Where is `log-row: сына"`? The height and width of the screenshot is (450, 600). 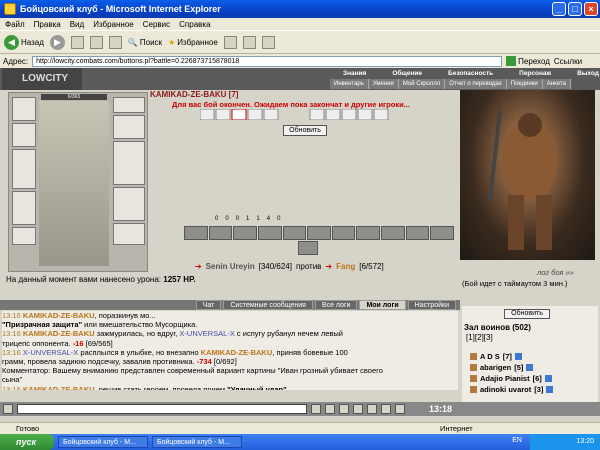 log-row: сына" is located at coordinates (230, 379).